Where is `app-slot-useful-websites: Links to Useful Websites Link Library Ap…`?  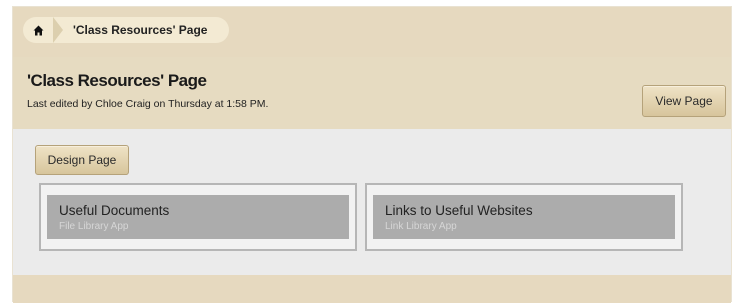
app-slot-useful-websites: Links to Useful Websites Link Library Ap… is located at coordinates (524, 217).